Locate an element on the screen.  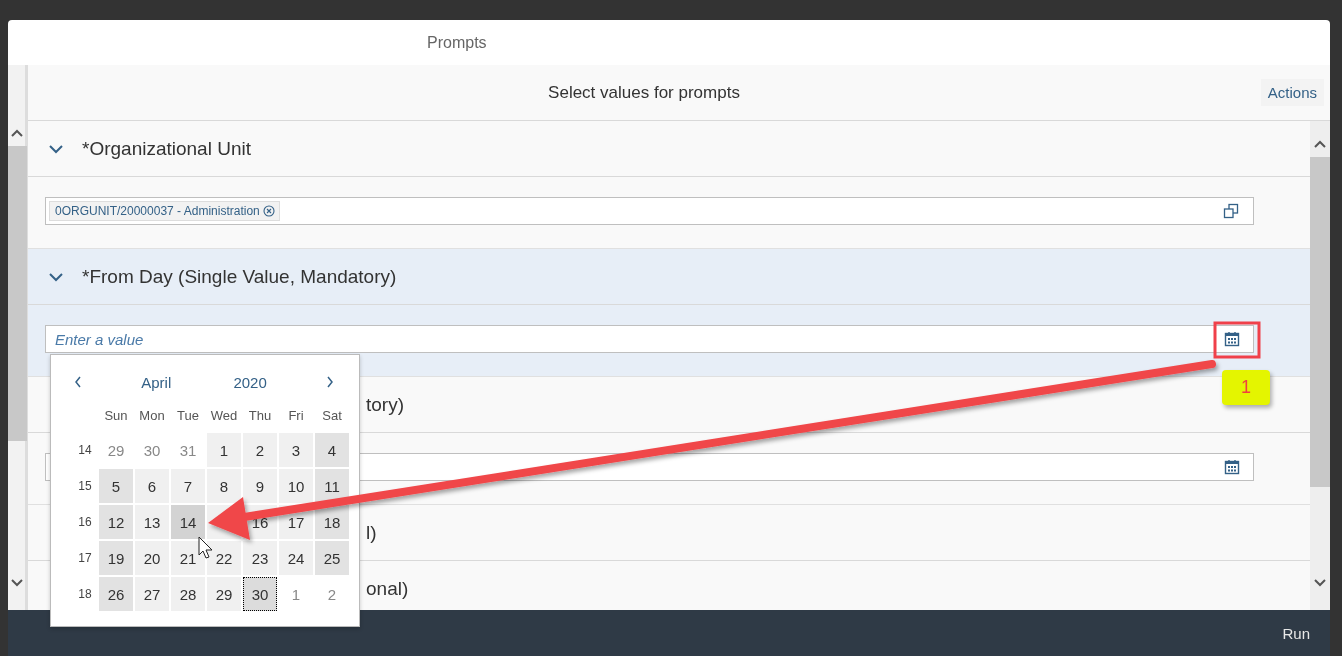
prompt-title: onal) is located at coordinates (387, 588).